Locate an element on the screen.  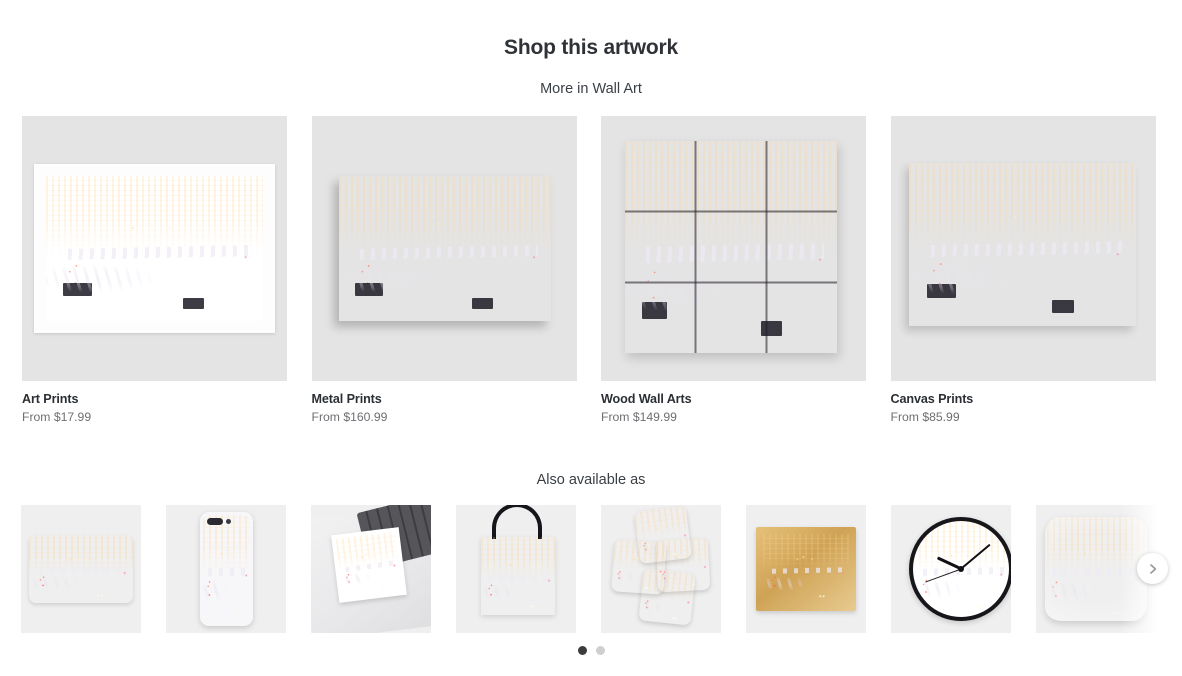
carousel-item-bath-mat is located at coordinates (81, 569).